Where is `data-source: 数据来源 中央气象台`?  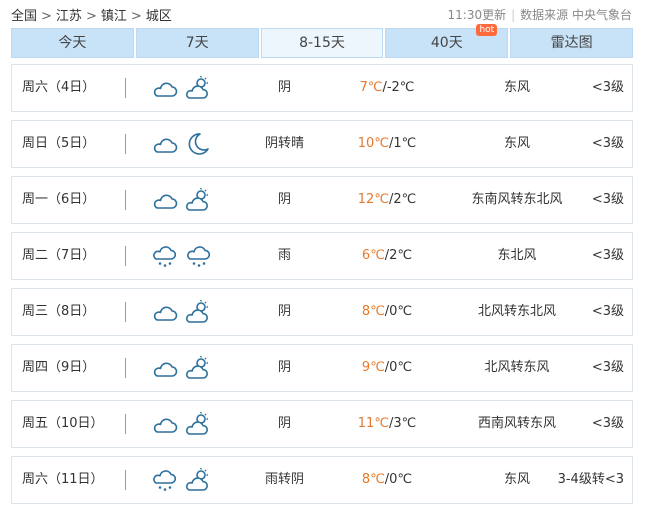 data-source: 数据来源 中央气象台 is located at coordinates (576, 15).